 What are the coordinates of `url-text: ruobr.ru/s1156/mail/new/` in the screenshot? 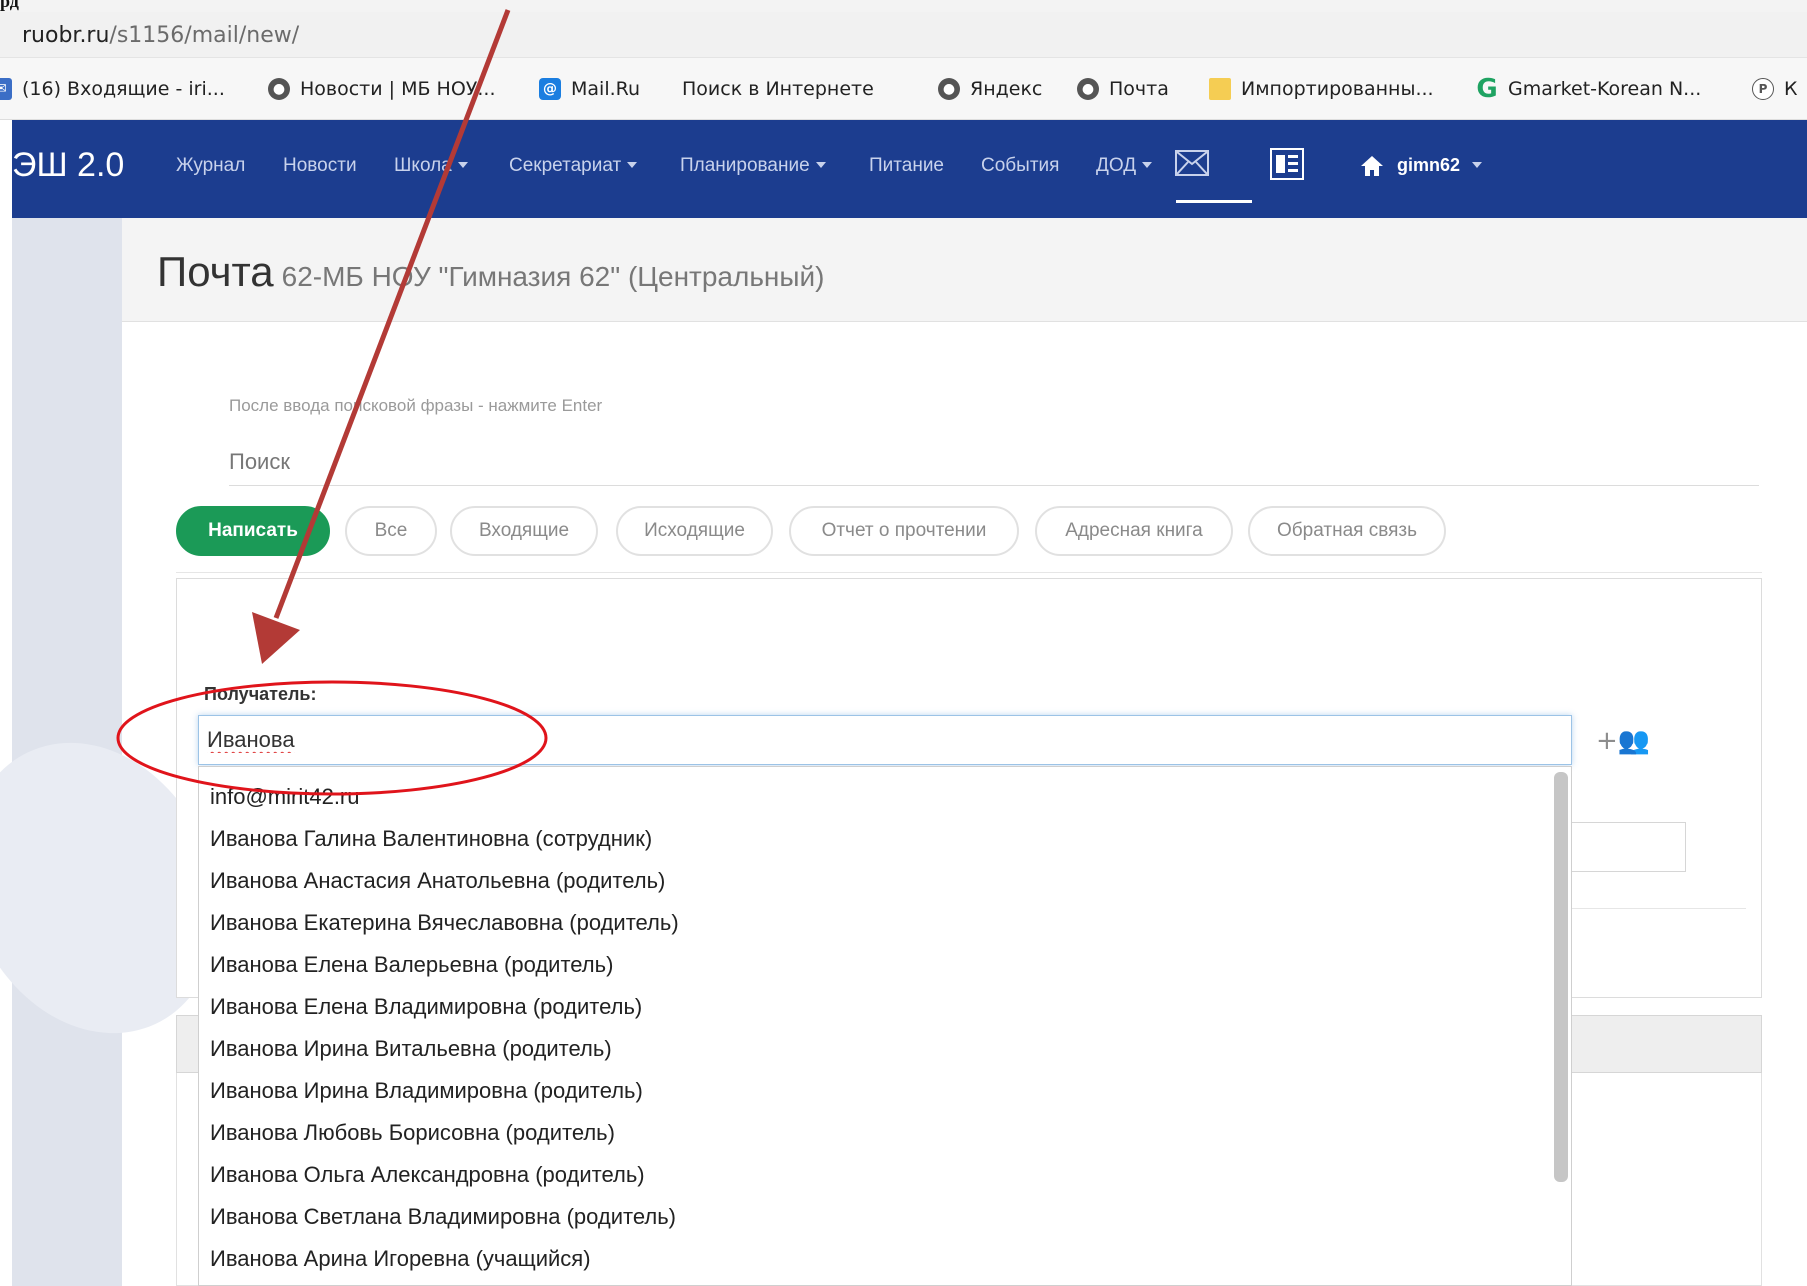 It's located at (160, 35).